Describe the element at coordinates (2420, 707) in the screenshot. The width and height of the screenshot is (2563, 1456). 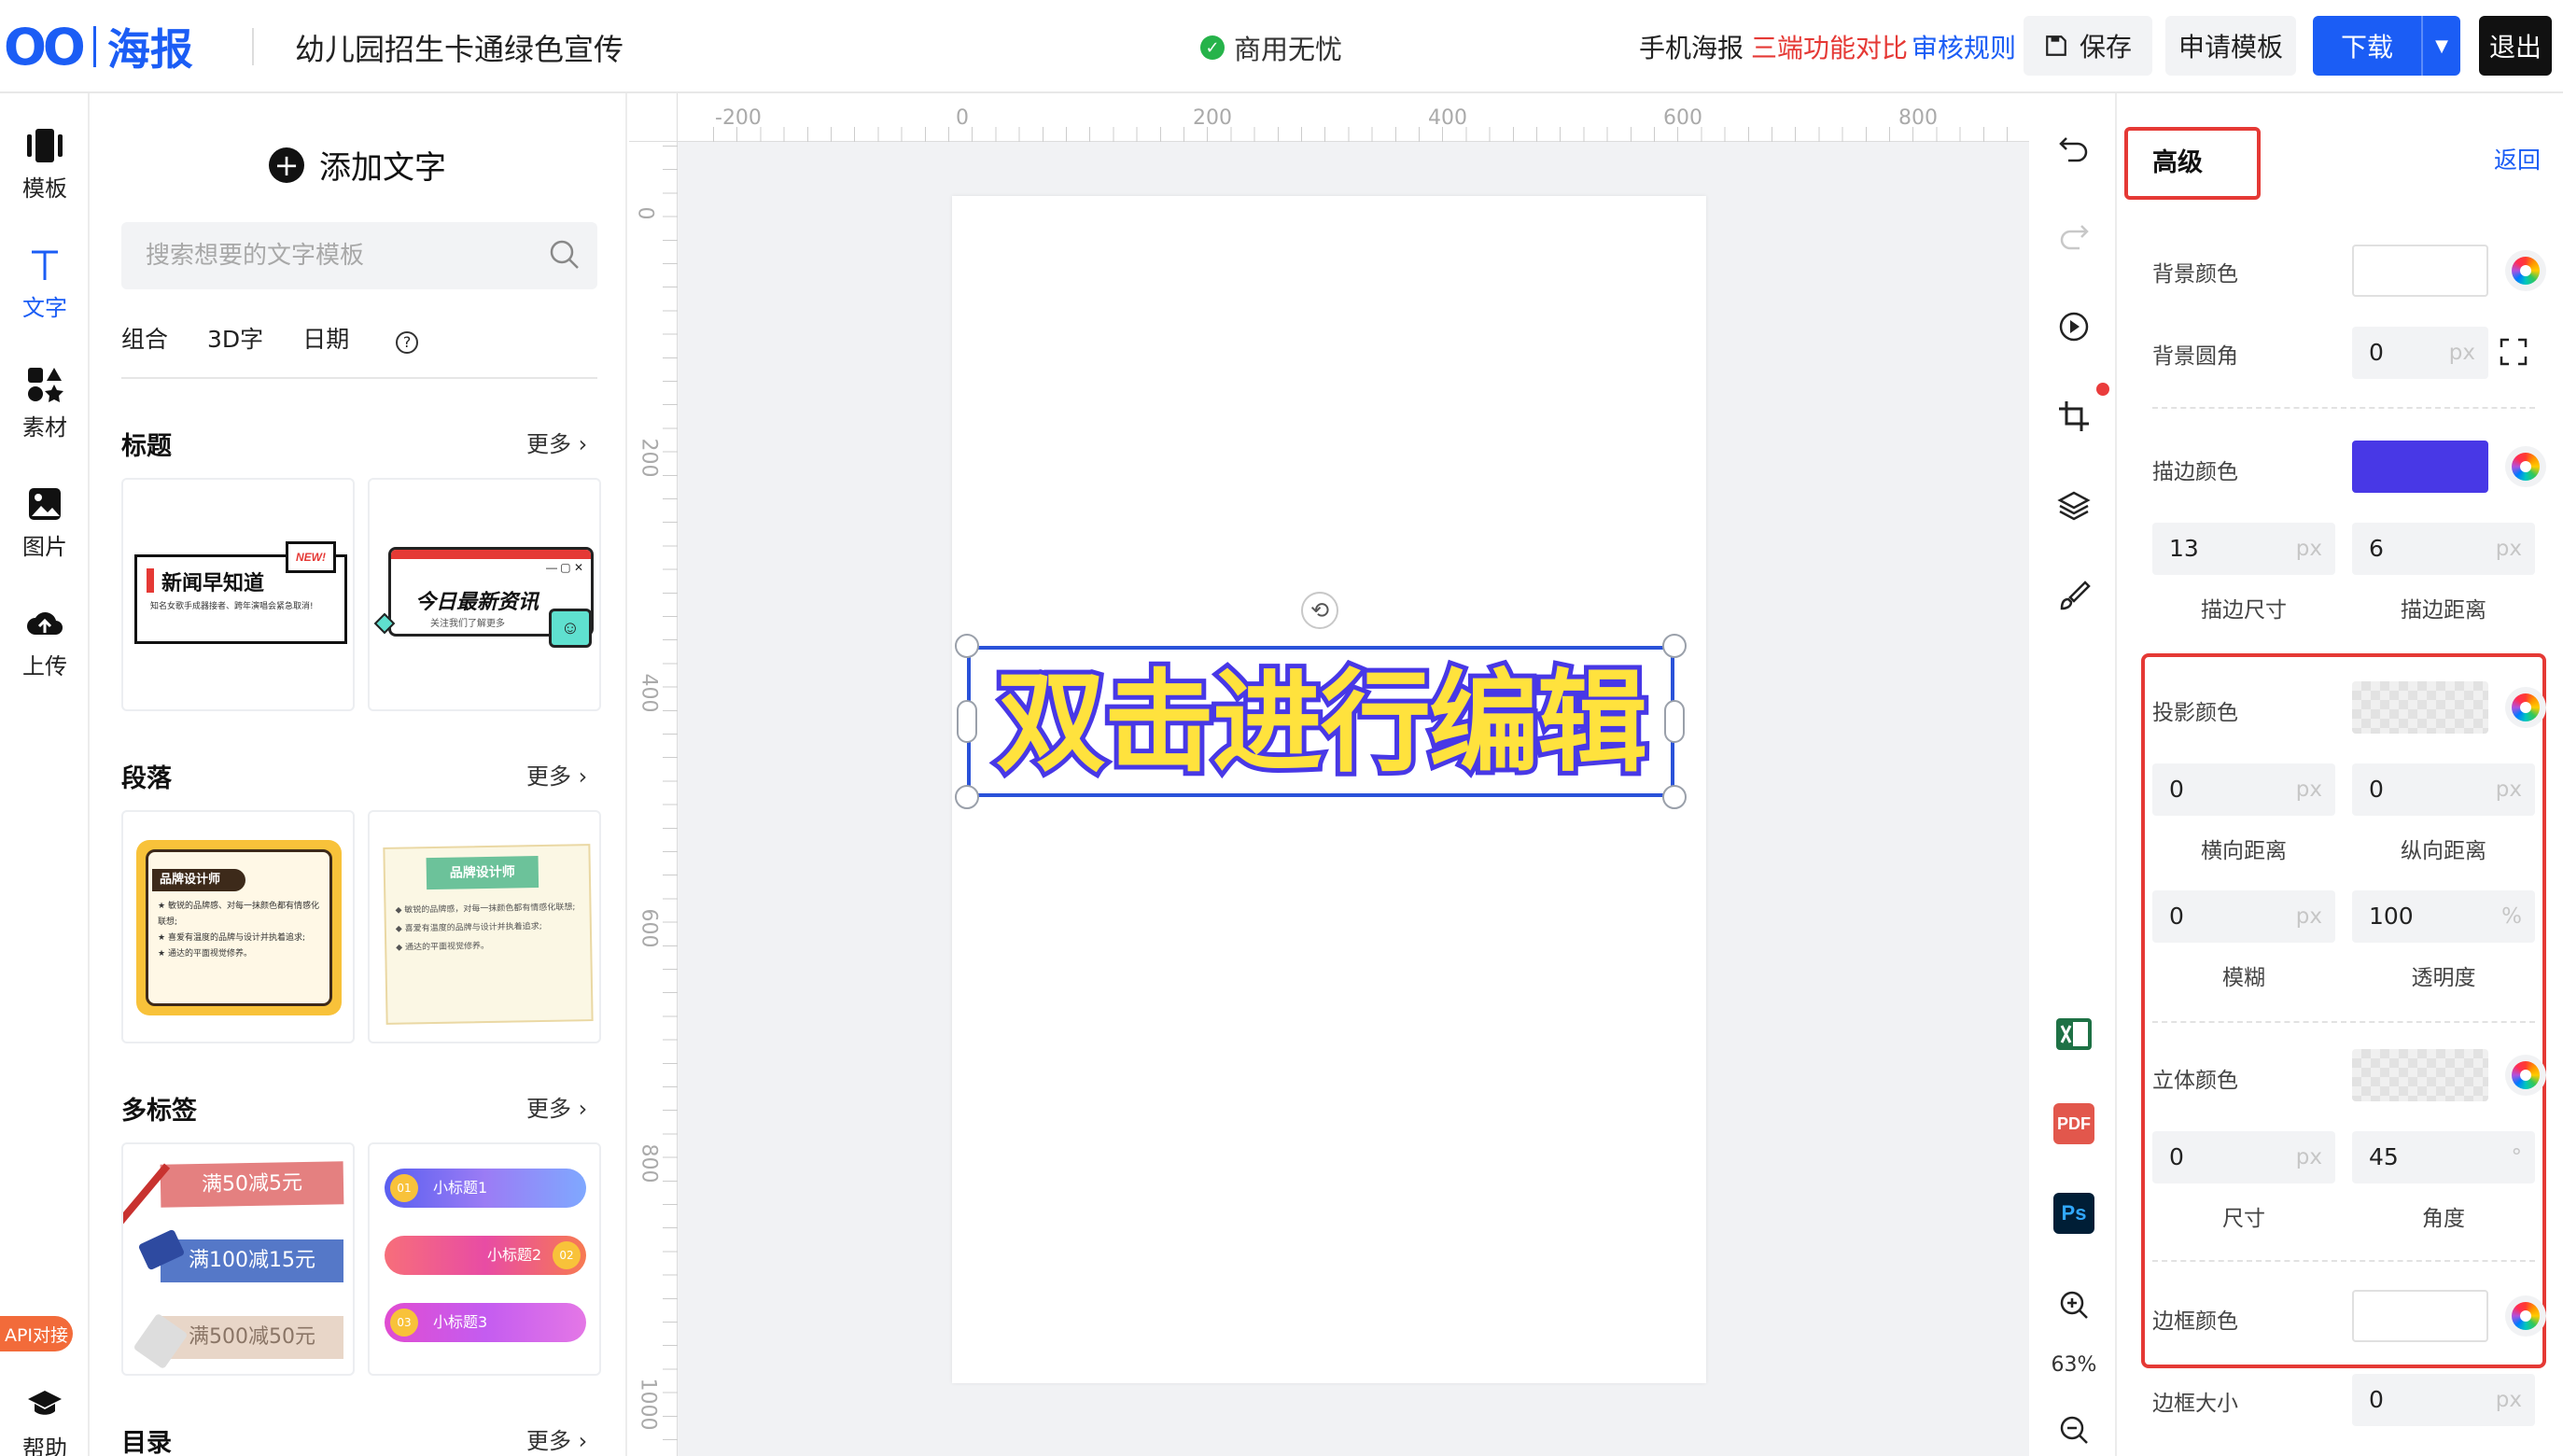
I see `shadow-color-swatch` at that location.